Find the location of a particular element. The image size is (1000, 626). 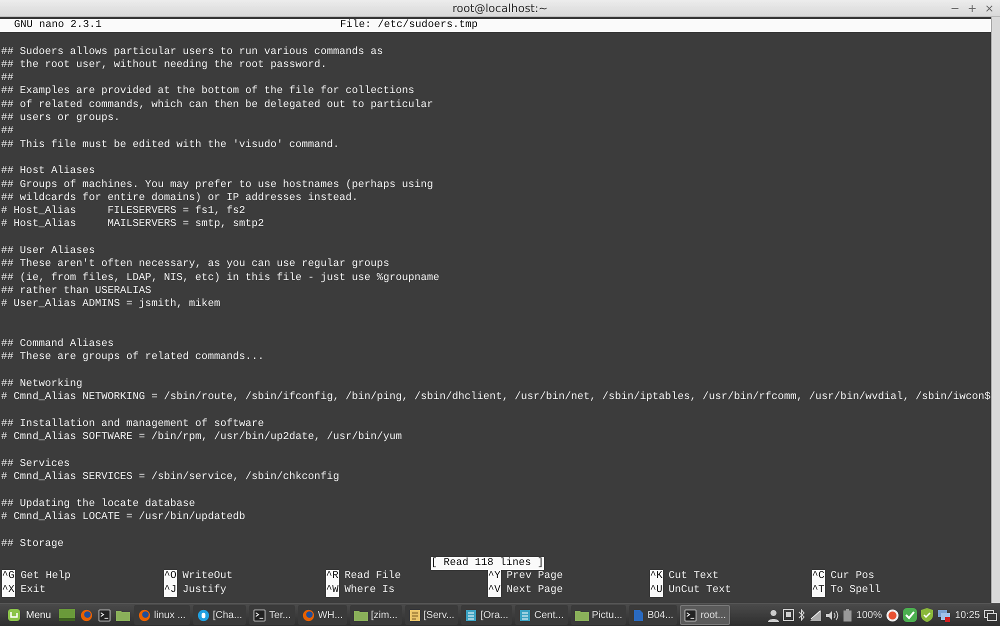

code-line: # Host_Alias MAILSERVERS = smtp, smtp2 is located at coordinates (133, 225).